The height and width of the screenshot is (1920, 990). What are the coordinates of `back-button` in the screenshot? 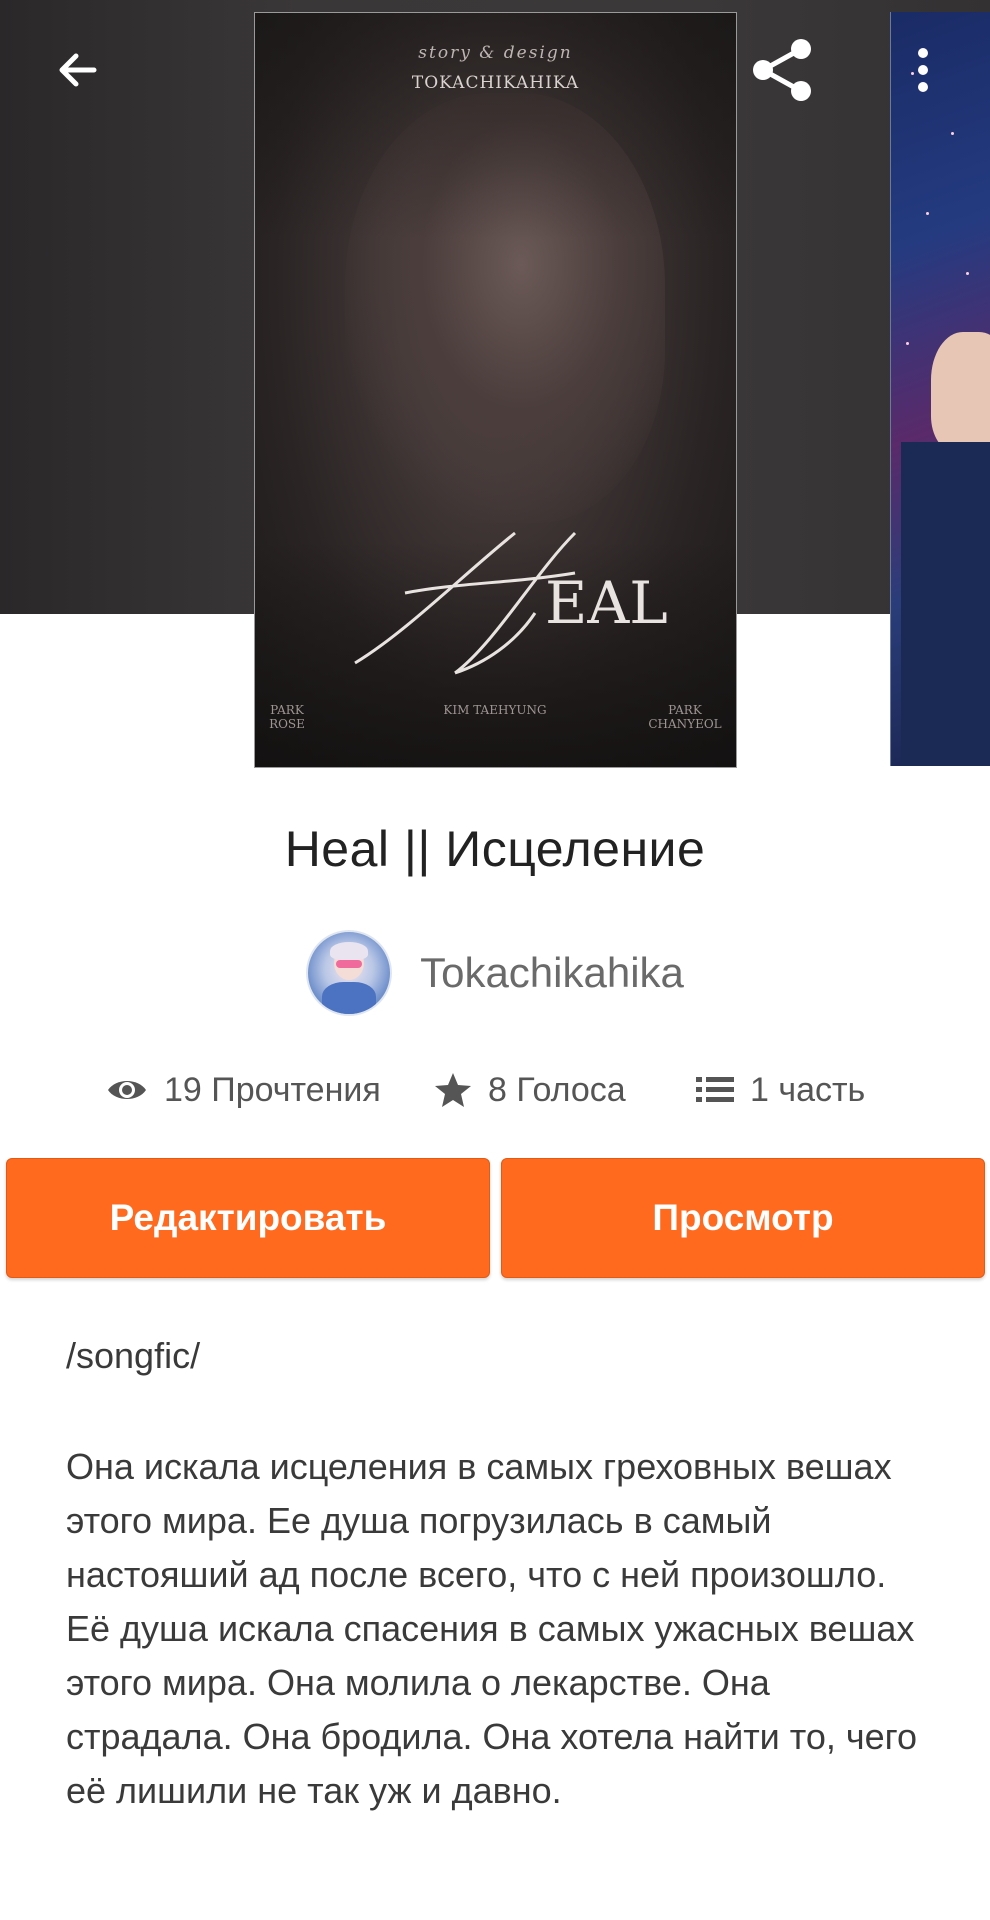 It's located at (78, 70).